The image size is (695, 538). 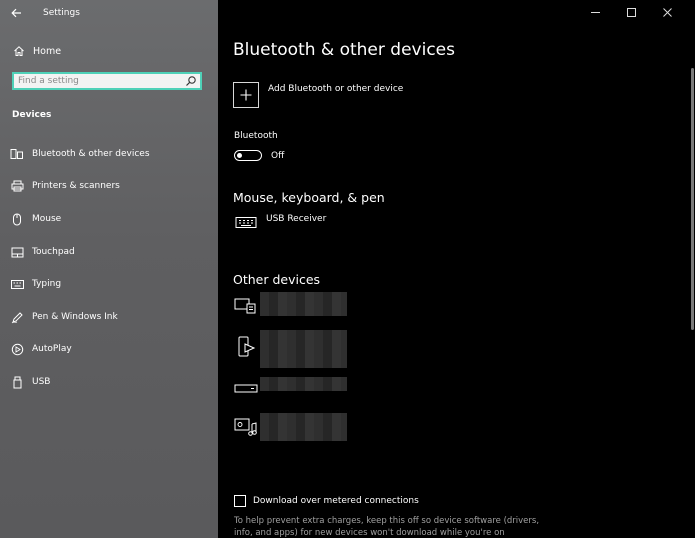 What do you see at coordinates (76, 186) in the screenshot?
I see `sidebar-item-label: Printers & scanners` at bounding box center [76, 186].